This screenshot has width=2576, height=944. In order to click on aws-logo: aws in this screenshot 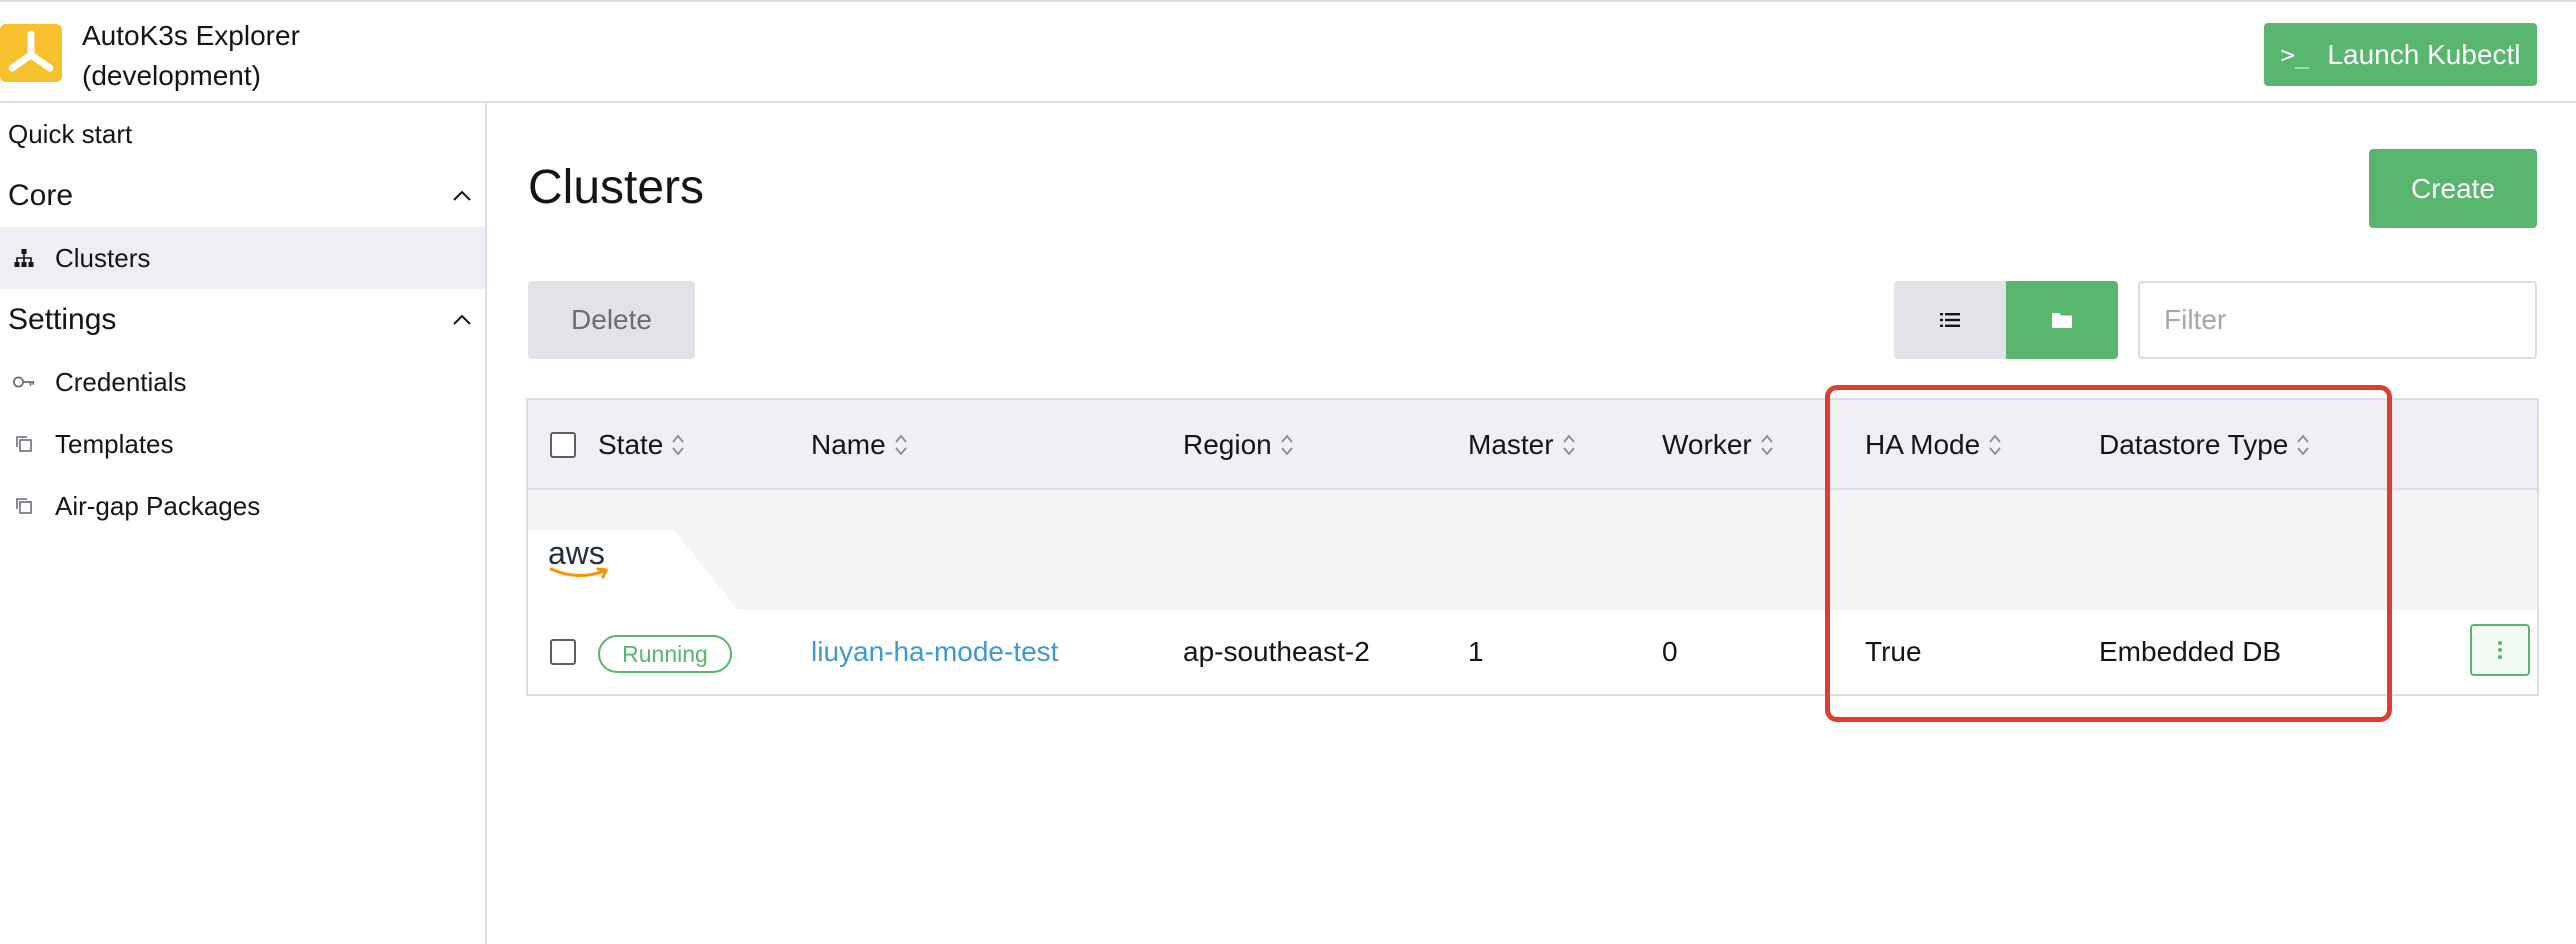, I will do `click(580, 557)`.